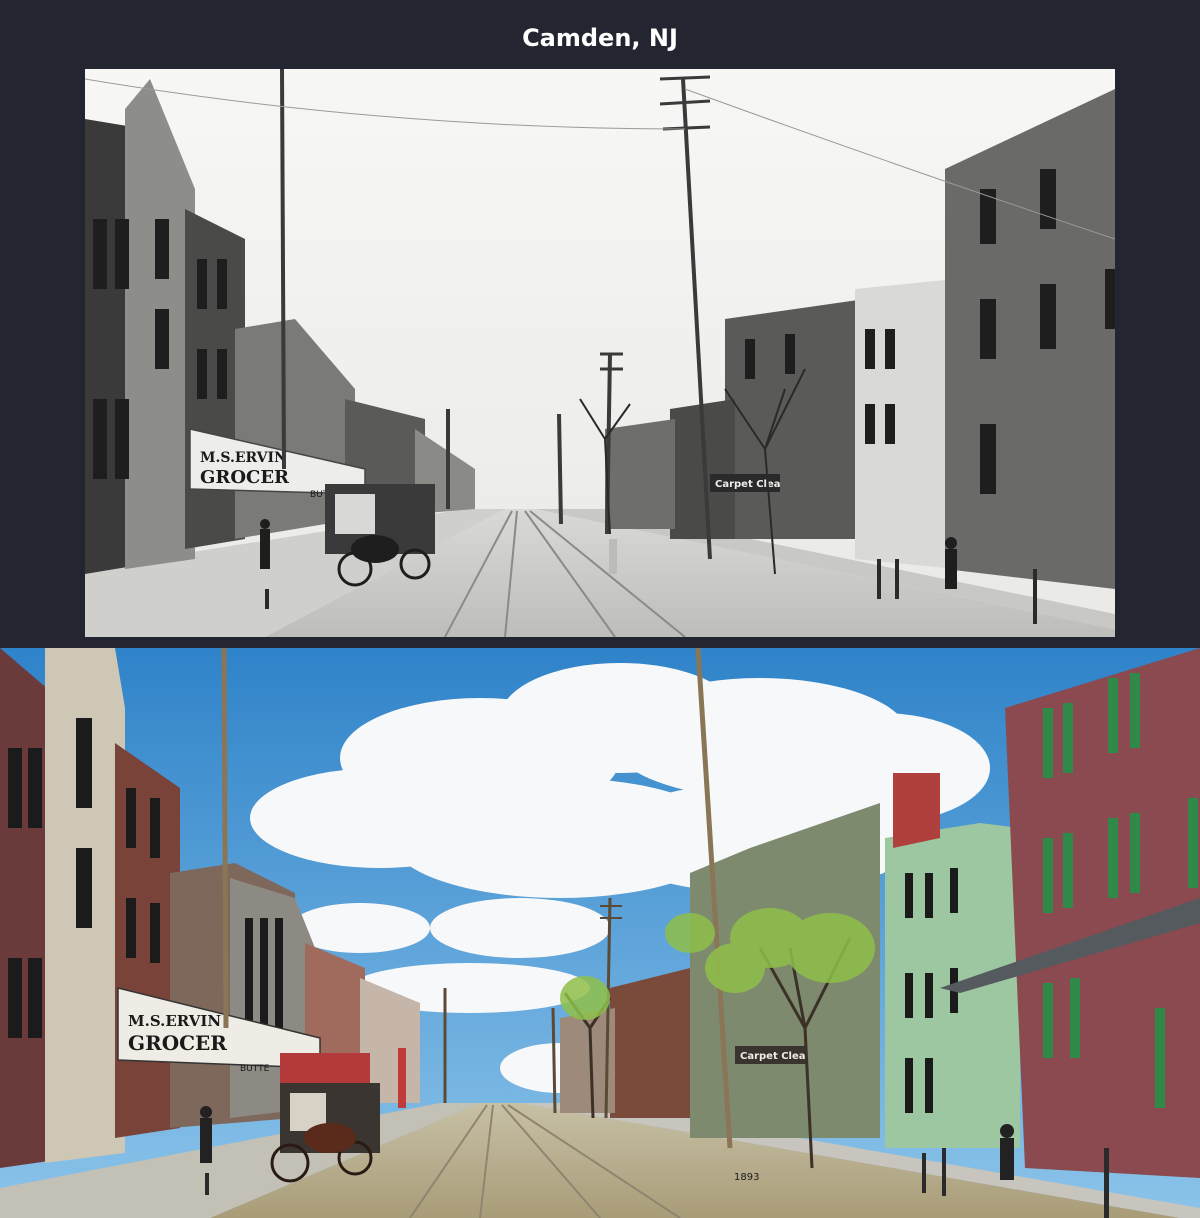 This screenshot has width=1200, height=1218. Describe the element at coordinates (747, 1177) in the screenshot. I see `year-caption: 1893` at that location.